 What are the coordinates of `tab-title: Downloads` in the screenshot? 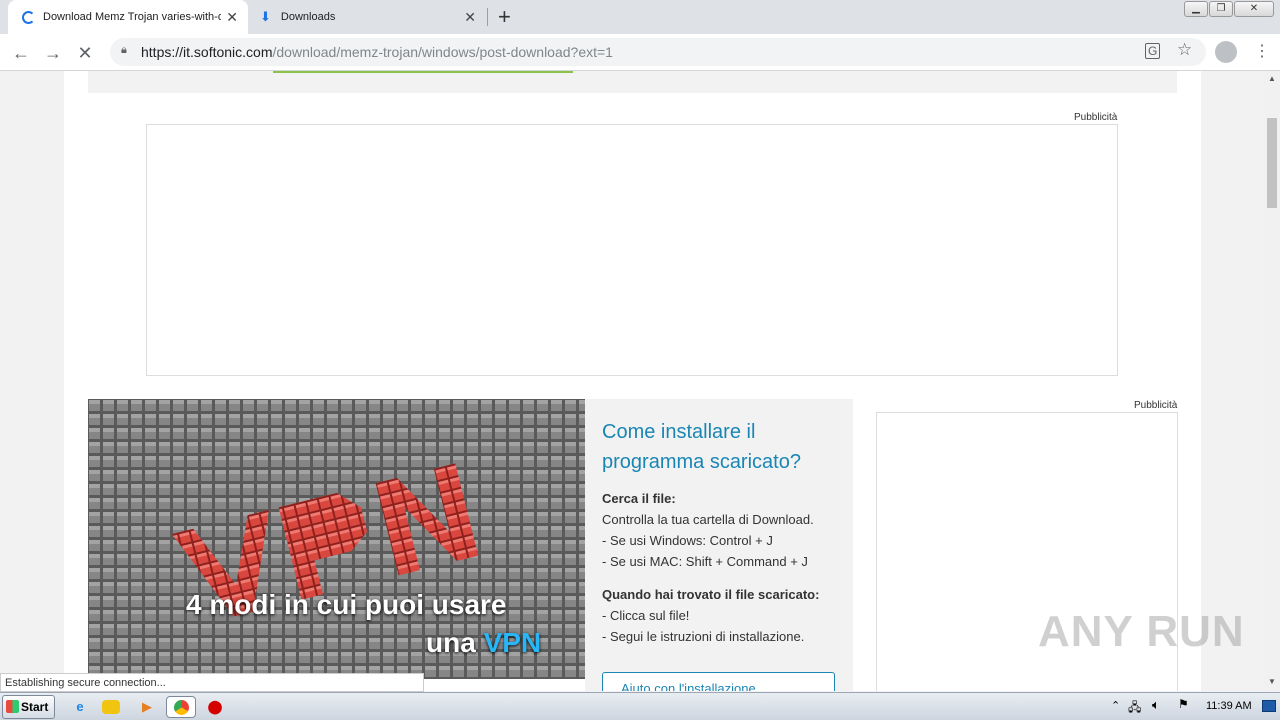 It's located at (308, 17).